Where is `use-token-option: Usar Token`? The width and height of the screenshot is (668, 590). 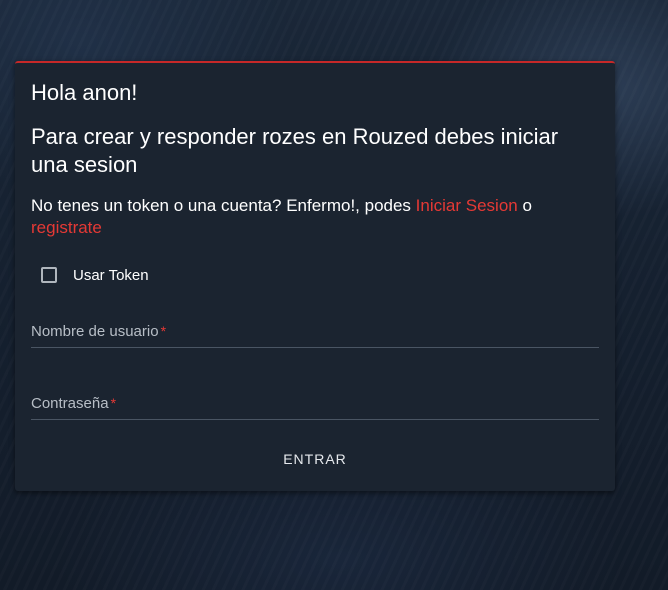
use-token-option: Usar Token is located at coordinates (95, 275).